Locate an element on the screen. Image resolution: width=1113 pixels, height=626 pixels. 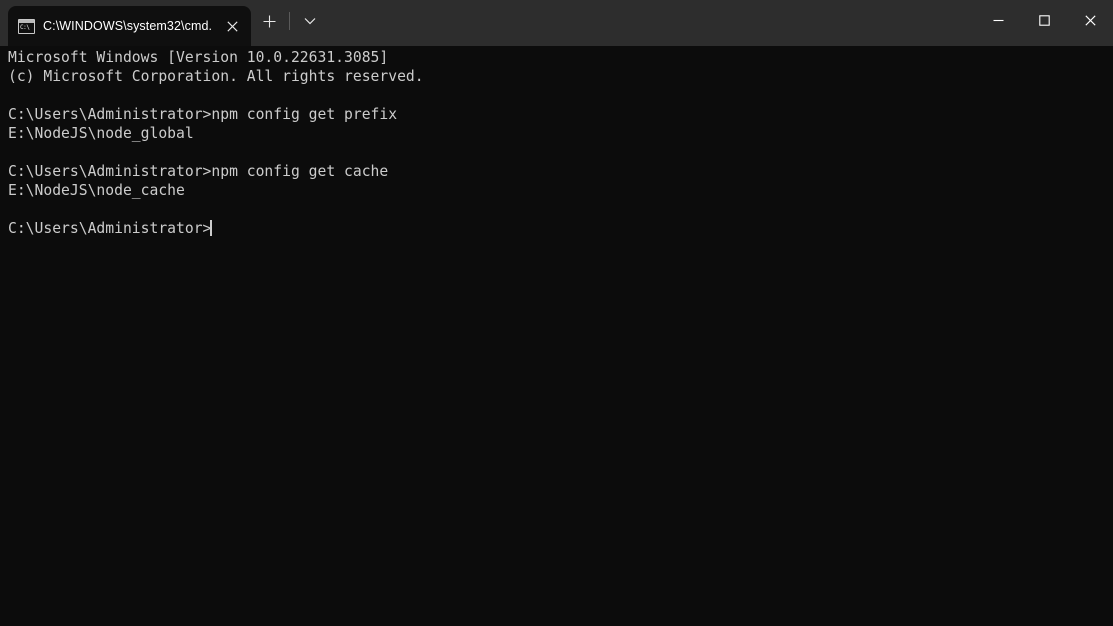
tab-actions is located at coordinates (289, 23).